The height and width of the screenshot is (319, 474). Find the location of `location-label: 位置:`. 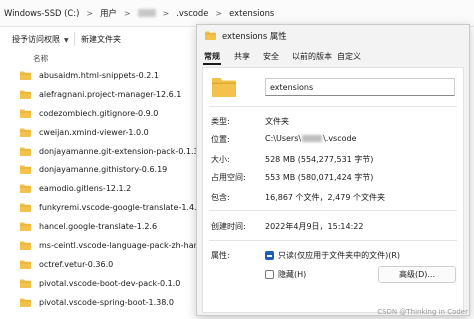

location-label: 位置: is located at coordinates (220, 139).